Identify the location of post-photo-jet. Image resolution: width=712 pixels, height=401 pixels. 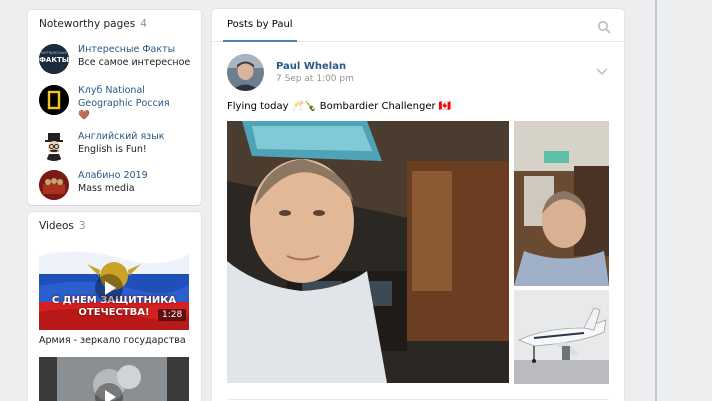
(561, 337).